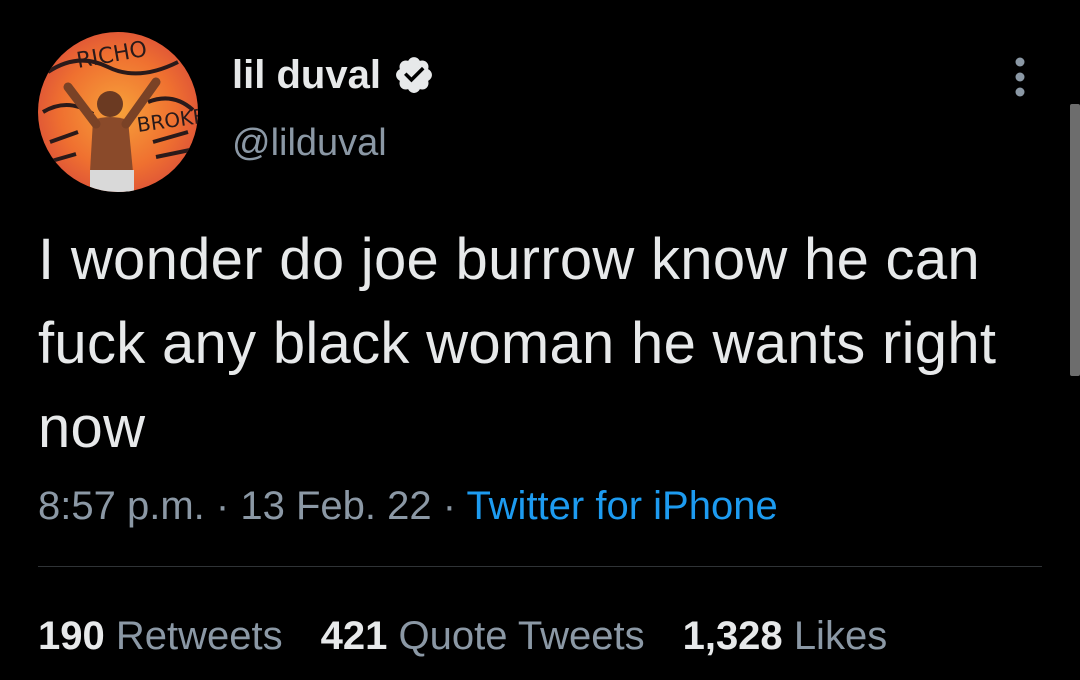 The image size is (1080, 680). Describe the element at coordinates (540, 566) in the screenshot. I see `divider` at that location.